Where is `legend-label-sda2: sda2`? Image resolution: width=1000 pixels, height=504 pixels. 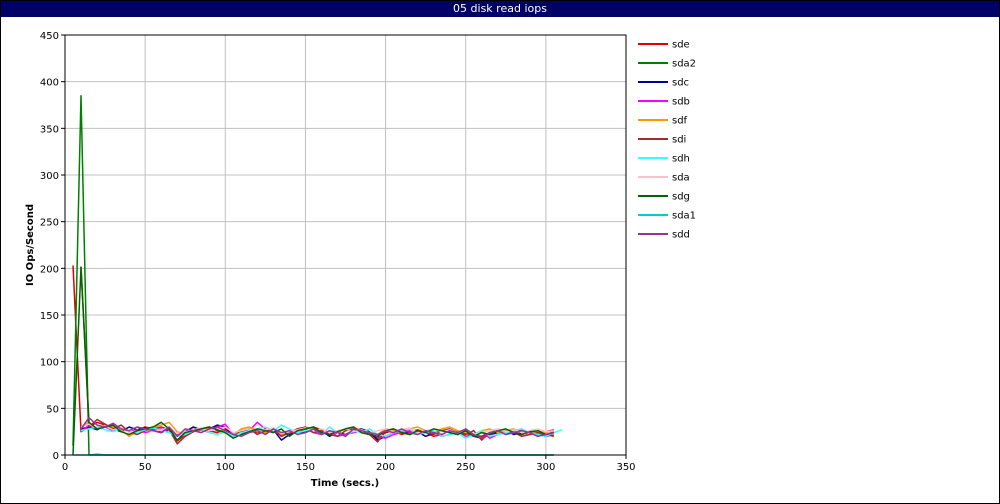 legend-label-sda2: sda2 is located at coordinates (684, 64).